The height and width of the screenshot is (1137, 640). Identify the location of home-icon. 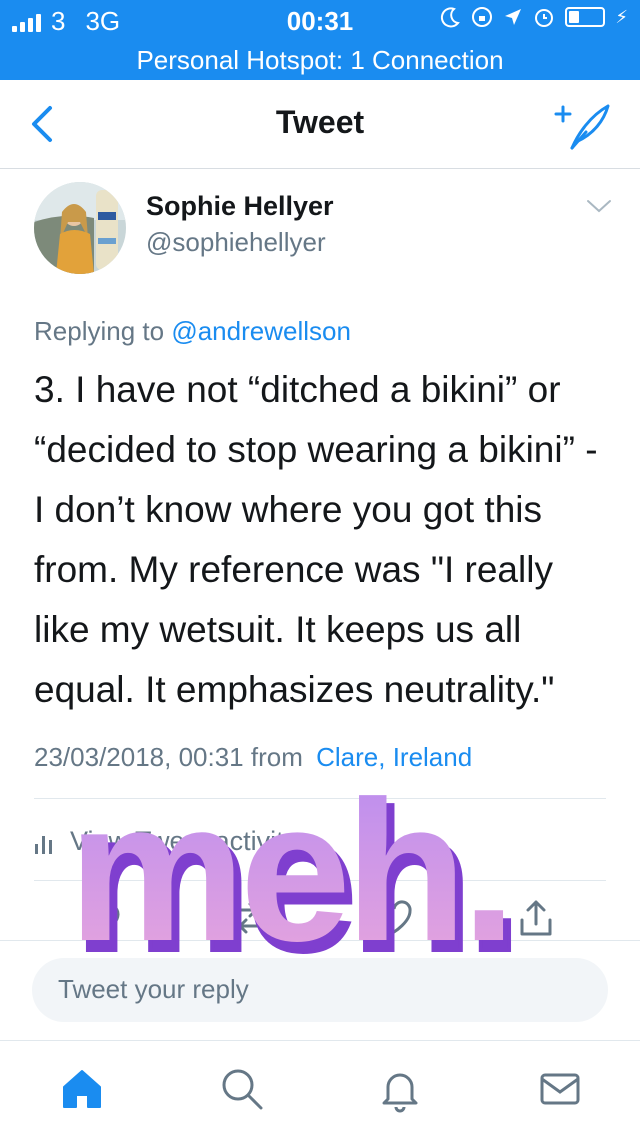
(82, 1089).